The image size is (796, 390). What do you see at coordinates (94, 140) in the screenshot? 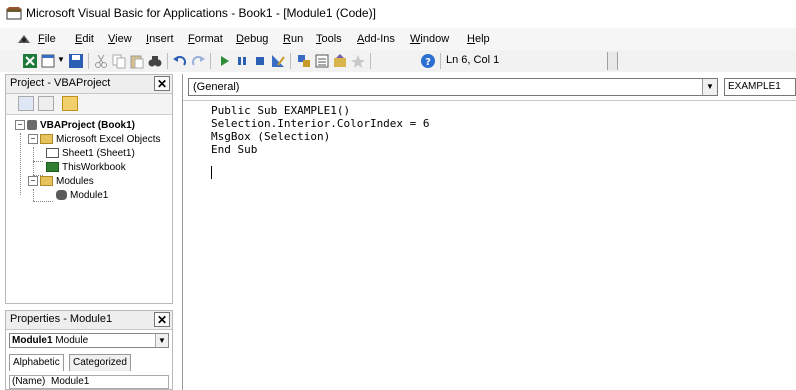
I see `tree-node-excel-objects: − Microsoft Excel Objects` at bounding box center [94, 140].